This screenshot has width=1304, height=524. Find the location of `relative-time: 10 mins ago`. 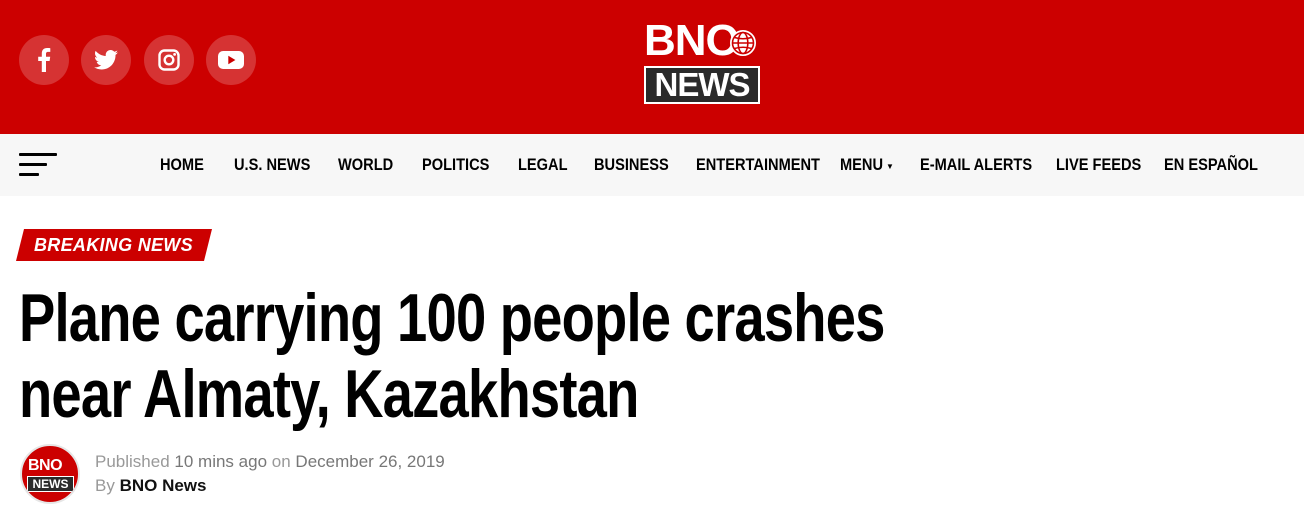

relative-time: 10 mins ago is located at coordinates (221, 461).